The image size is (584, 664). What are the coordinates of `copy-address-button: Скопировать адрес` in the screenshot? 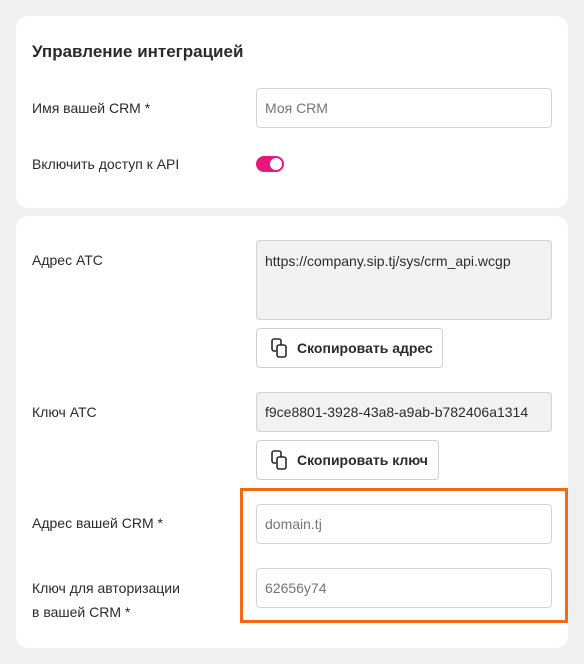 It's located at (349, 348).